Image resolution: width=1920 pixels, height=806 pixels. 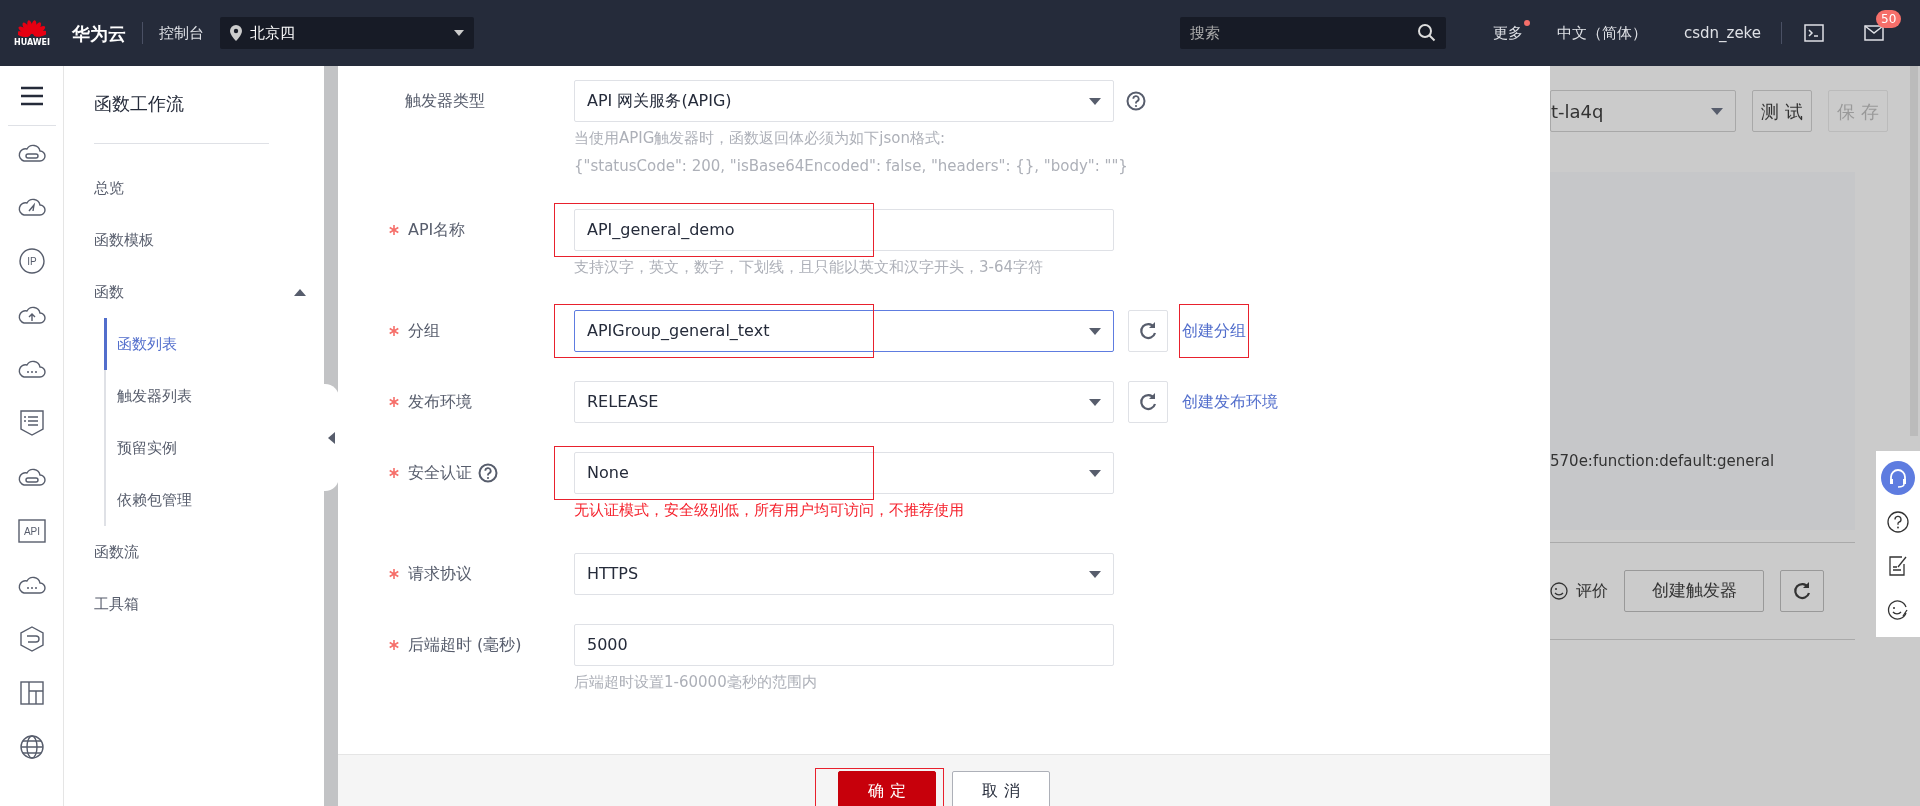 What do you see at coordinates (887, 788) in the screenshot?
I see `confirm-button: 确 定` at bounding box center [887, 788].